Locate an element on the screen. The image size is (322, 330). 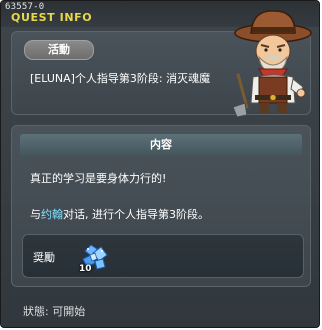
content-header: 内容 is located at coordinates (161, 145).